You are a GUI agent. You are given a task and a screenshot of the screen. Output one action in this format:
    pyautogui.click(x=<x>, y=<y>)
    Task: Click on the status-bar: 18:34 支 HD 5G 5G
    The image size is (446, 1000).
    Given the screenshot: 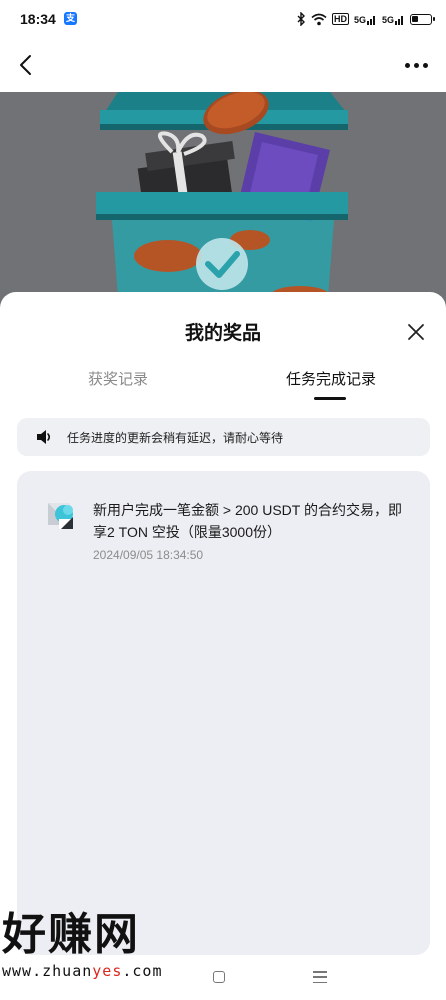 What is the action you would take?
    pyautogui.click(x=223, y=19)
    